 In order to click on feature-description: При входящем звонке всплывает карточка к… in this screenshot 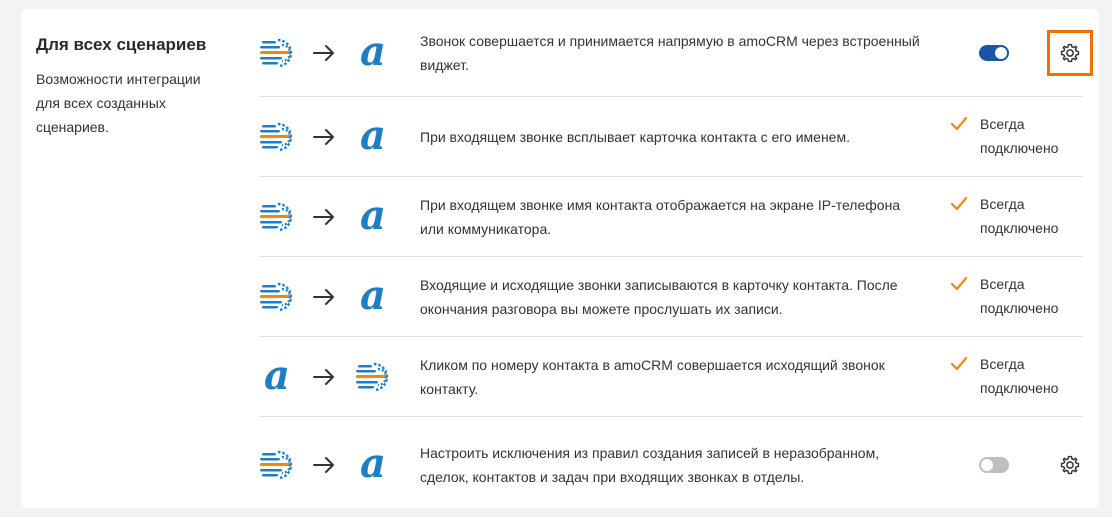, I will do `click(635, 136)`.